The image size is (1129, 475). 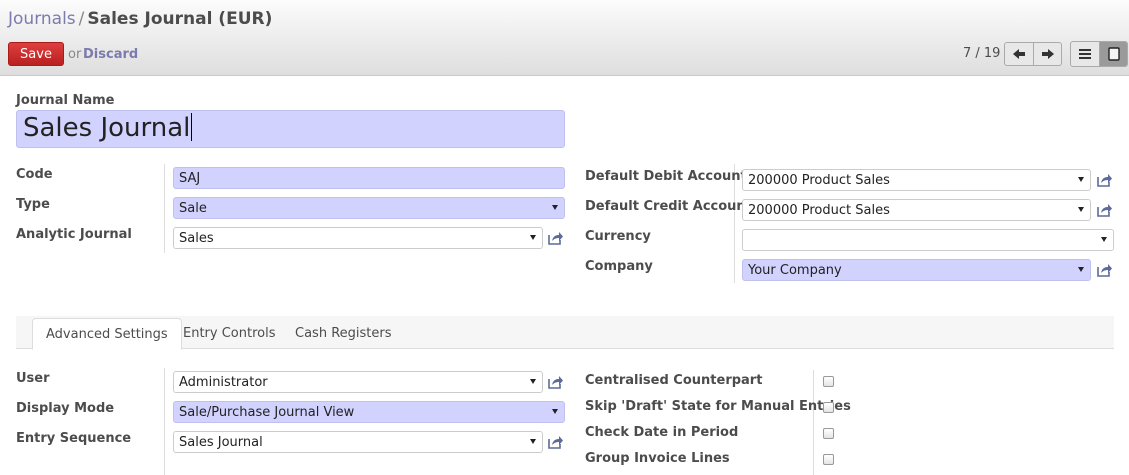 I want to click on tab-advanced-settings: Advanced Settings, so click(x=107, y=334).